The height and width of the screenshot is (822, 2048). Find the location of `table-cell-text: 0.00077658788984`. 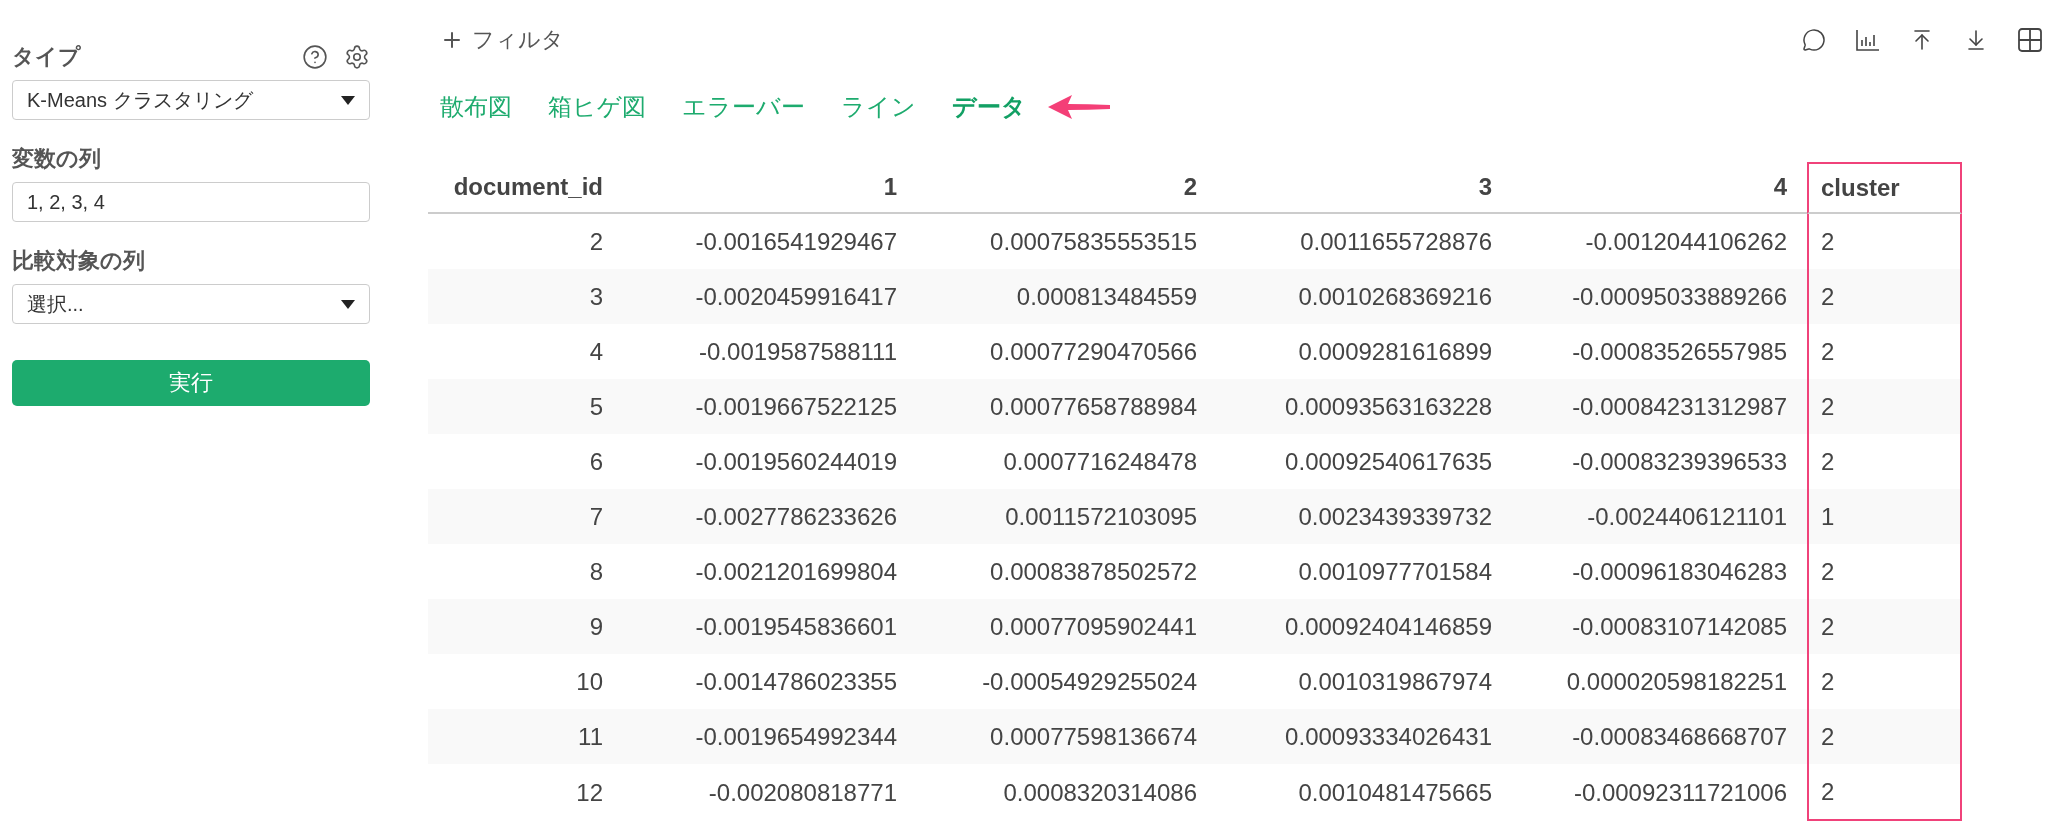

table-cell-text: 0.00077658788984 is located at coordinates (1093, 406).